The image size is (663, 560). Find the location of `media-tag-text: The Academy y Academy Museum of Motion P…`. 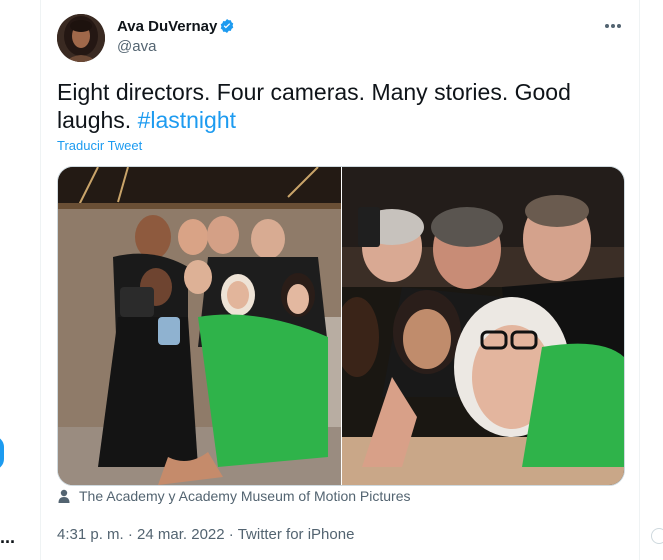

media-tag-text: The Academy y Academy Museum of Motion P… is located at coordinates (245, 496).